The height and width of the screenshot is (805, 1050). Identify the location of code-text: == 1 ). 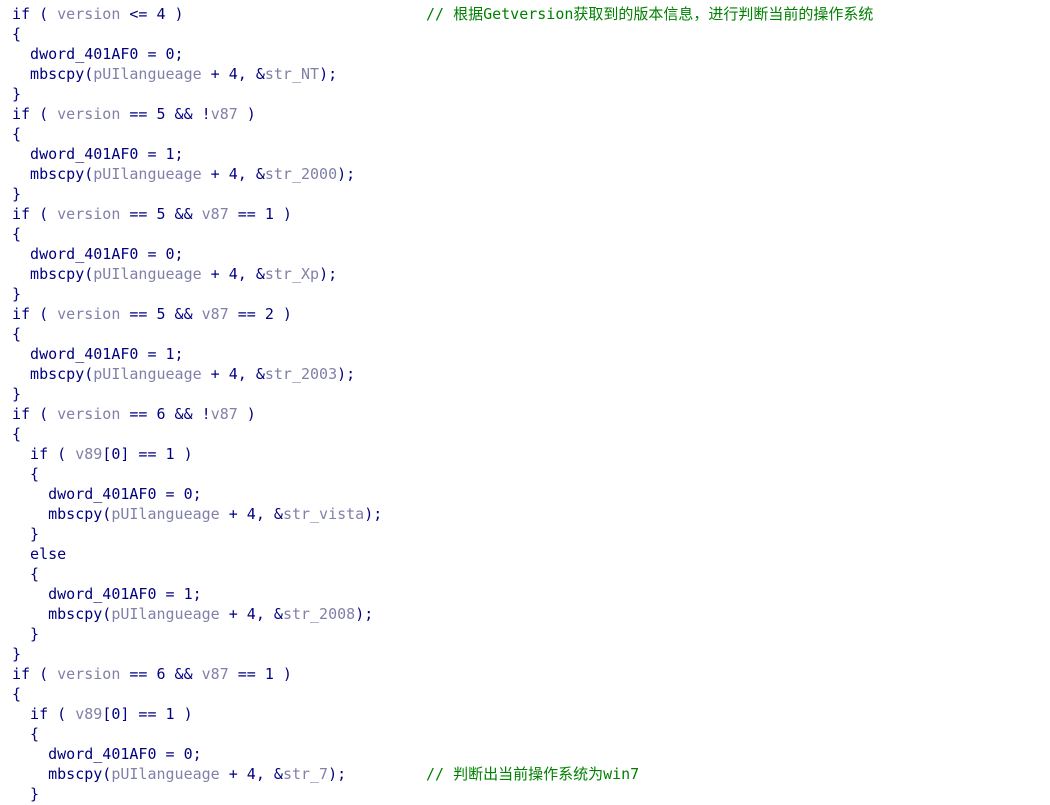
(260, 674).